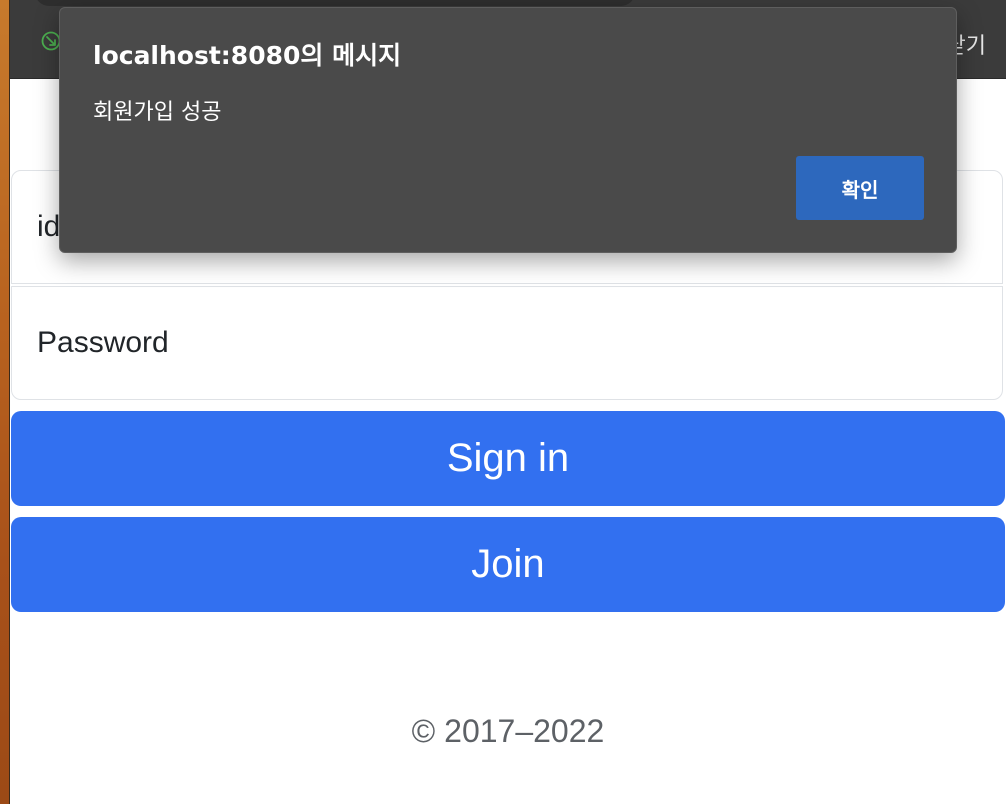 Image resolution: width=1006 pixels, height=804 pixels. Describe the element at coordinates (508, 731) in the screenshot. I see `copyright-footer: © 2017–2022` at that location.